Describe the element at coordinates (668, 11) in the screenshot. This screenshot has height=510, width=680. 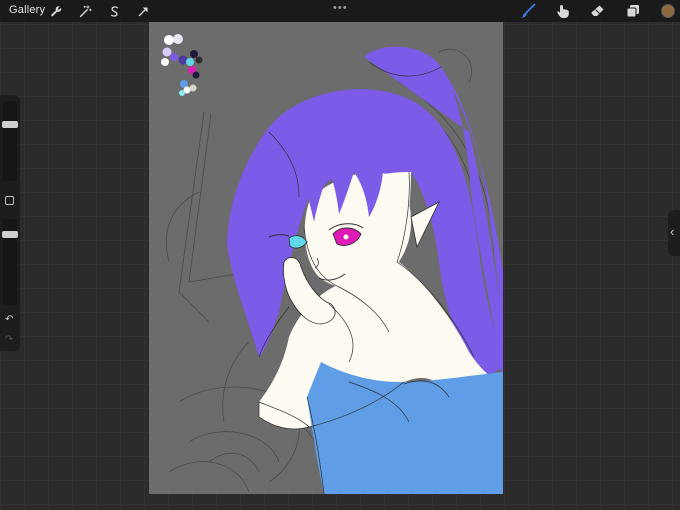
I see `color-picker-swatch` at that location.